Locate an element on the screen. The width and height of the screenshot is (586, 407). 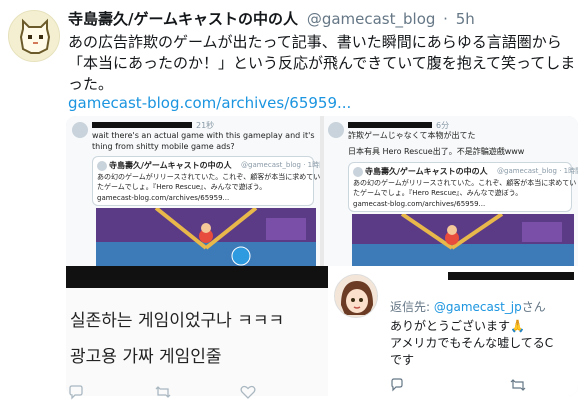
reply-prefix: 返信先: is located at coordinates (412, 307).